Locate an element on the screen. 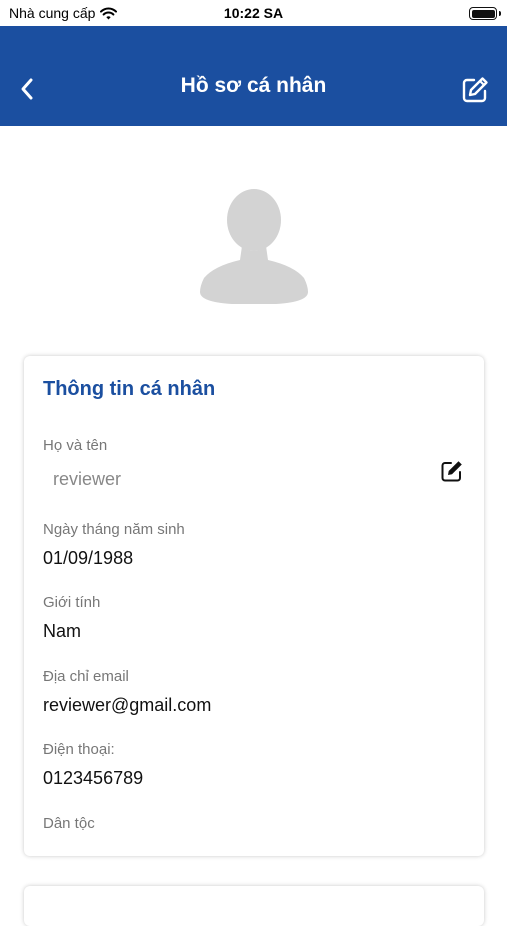 The width and height of the screenshot is (507, 926). email-label: Địa chỉ email is located at coordinates (86, 676).